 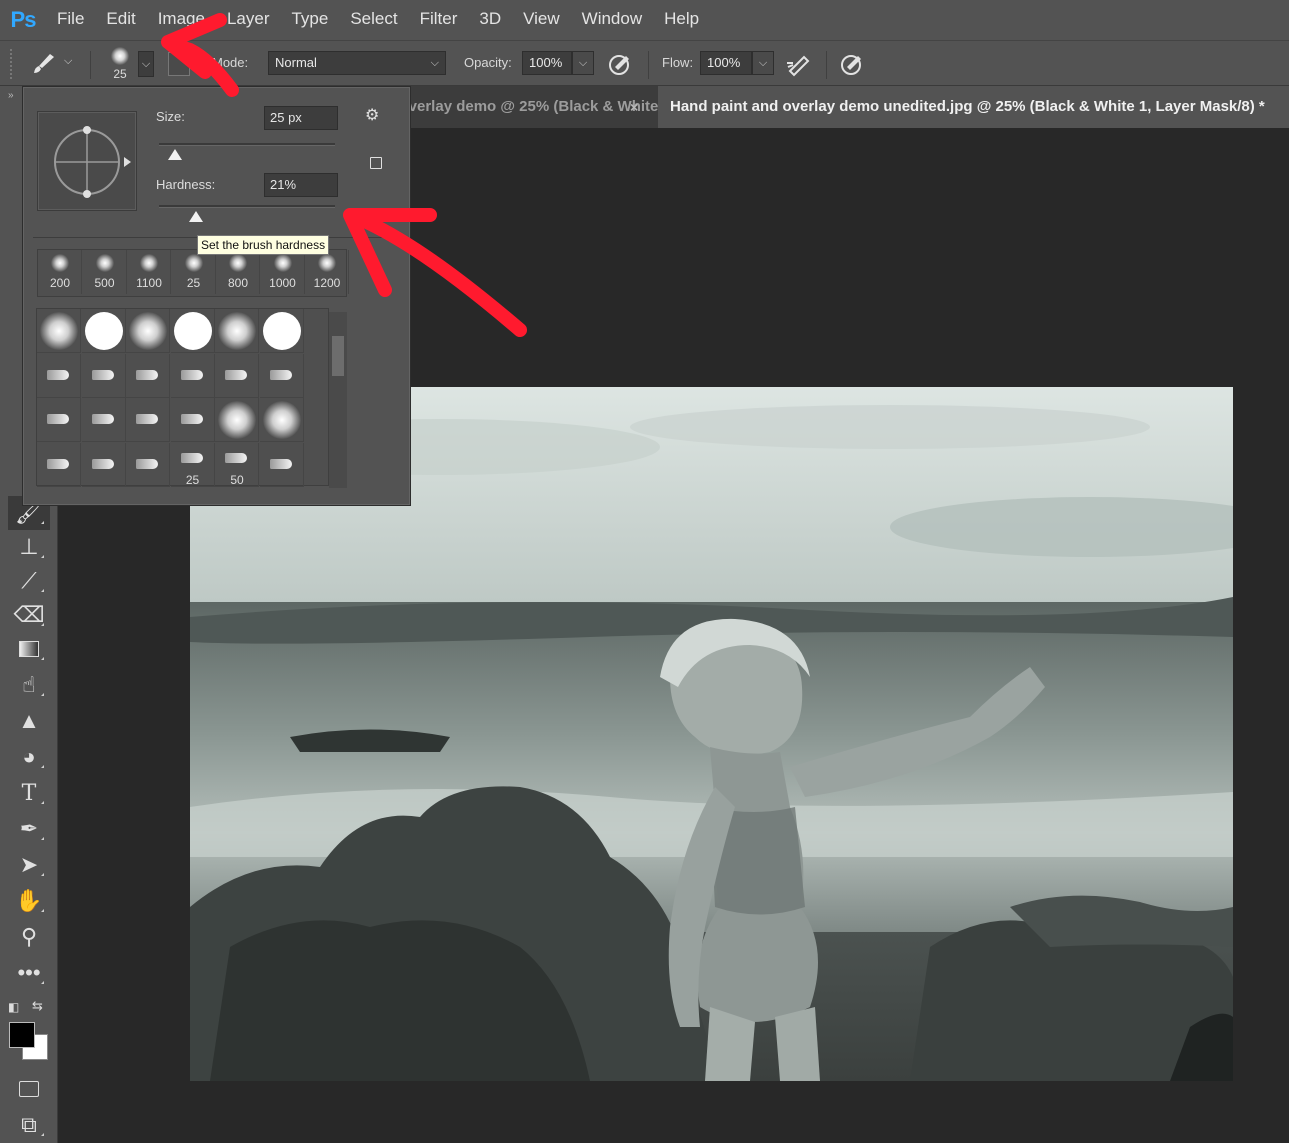 I want to click on foreground-color-swatch, so click(x=22, y=1035).